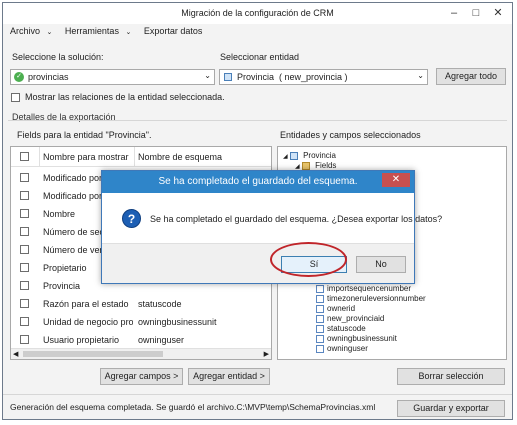  I want to click on show-relations-checkbox, so click(15, 97).